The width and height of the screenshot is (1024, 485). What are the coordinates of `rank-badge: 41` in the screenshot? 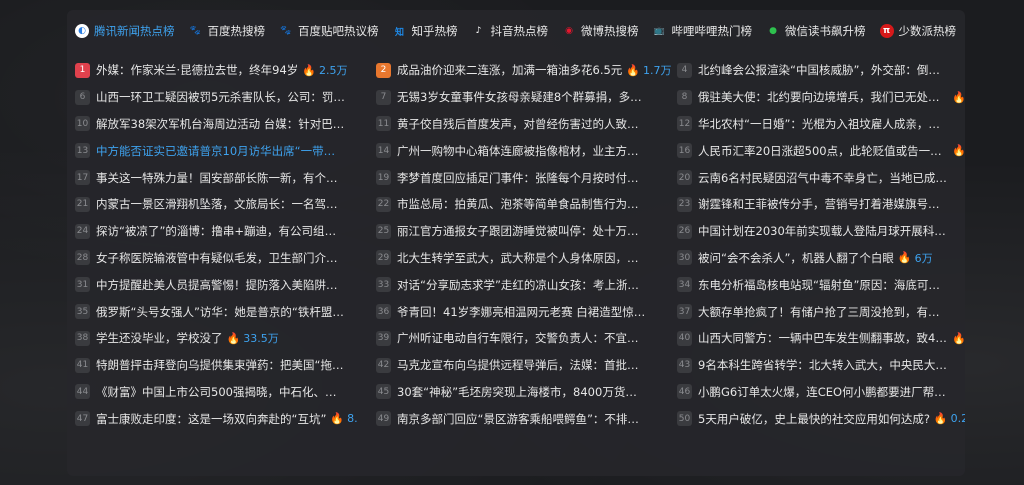 It's located at (82, 365).